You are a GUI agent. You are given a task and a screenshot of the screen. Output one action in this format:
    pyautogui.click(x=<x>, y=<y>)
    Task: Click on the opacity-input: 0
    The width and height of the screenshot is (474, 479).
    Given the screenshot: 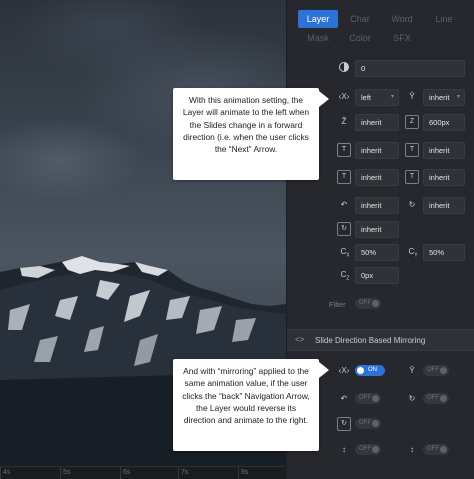 What is the action you would take?
    pyautogui.click(x=410, y=68)
    